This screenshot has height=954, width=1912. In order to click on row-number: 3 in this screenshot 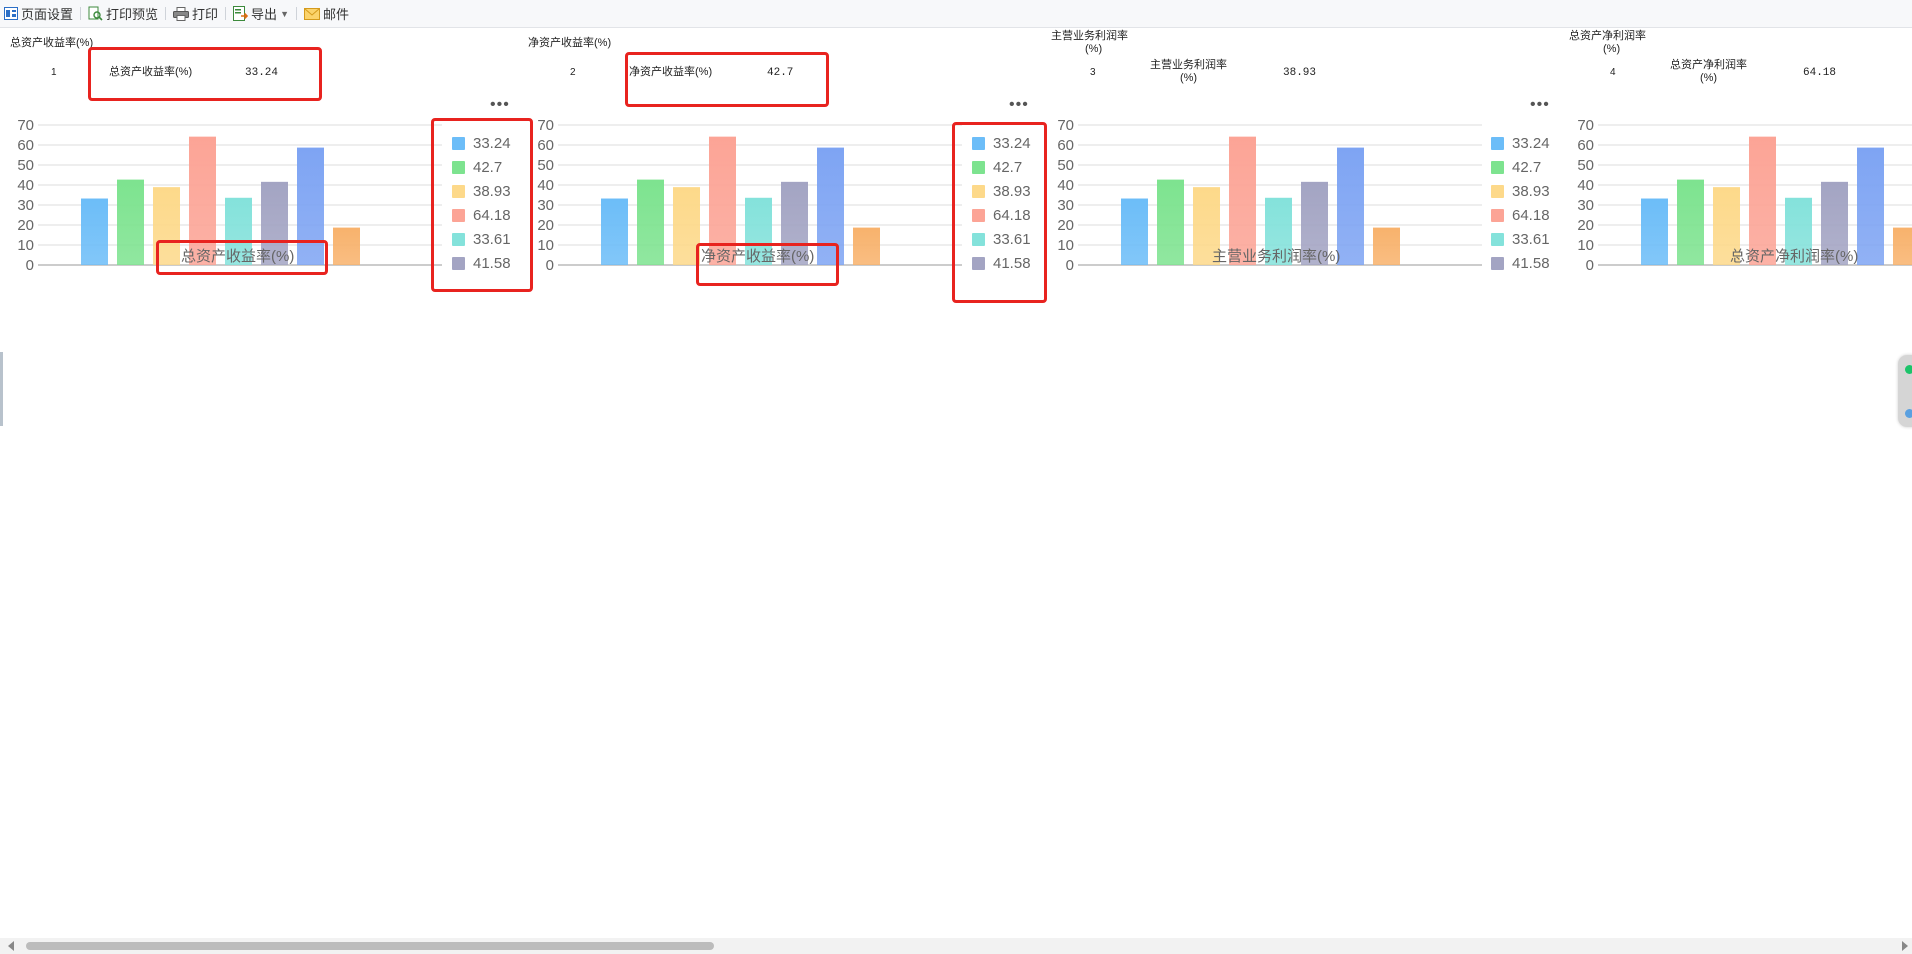, I will do `click(1093, 72)`.